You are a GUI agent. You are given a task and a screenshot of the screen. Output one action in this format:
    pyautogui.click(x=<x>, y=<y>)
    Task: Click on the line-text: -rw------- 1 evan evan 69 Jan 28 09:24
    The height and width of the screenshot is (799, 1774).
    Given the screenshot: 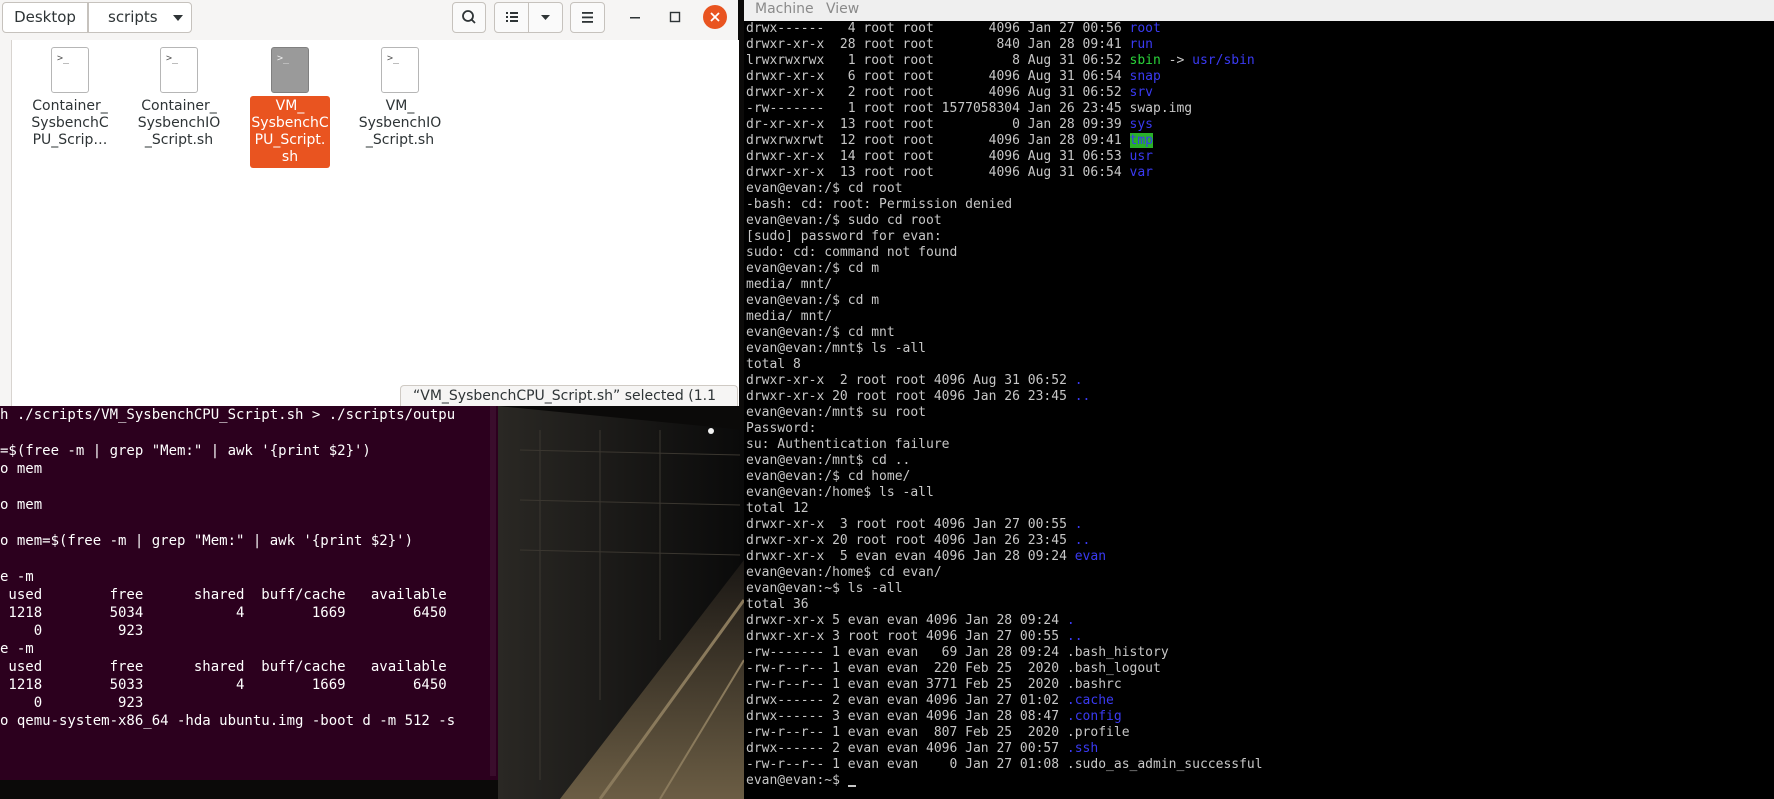 What is the action you would take?
    pyautogui.click(x=906, y=652)
    